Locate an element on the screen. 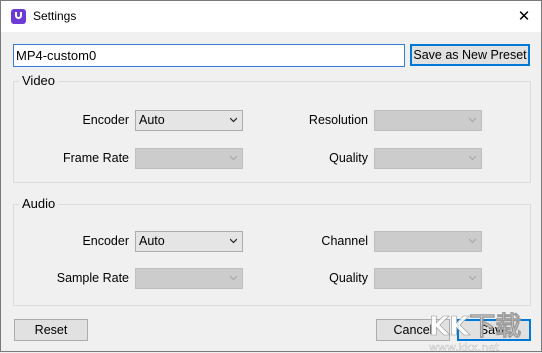 This screenshot has height=353, width=542. audio-samplerate-label: Sample Rate is located at coordinates (92, 278).